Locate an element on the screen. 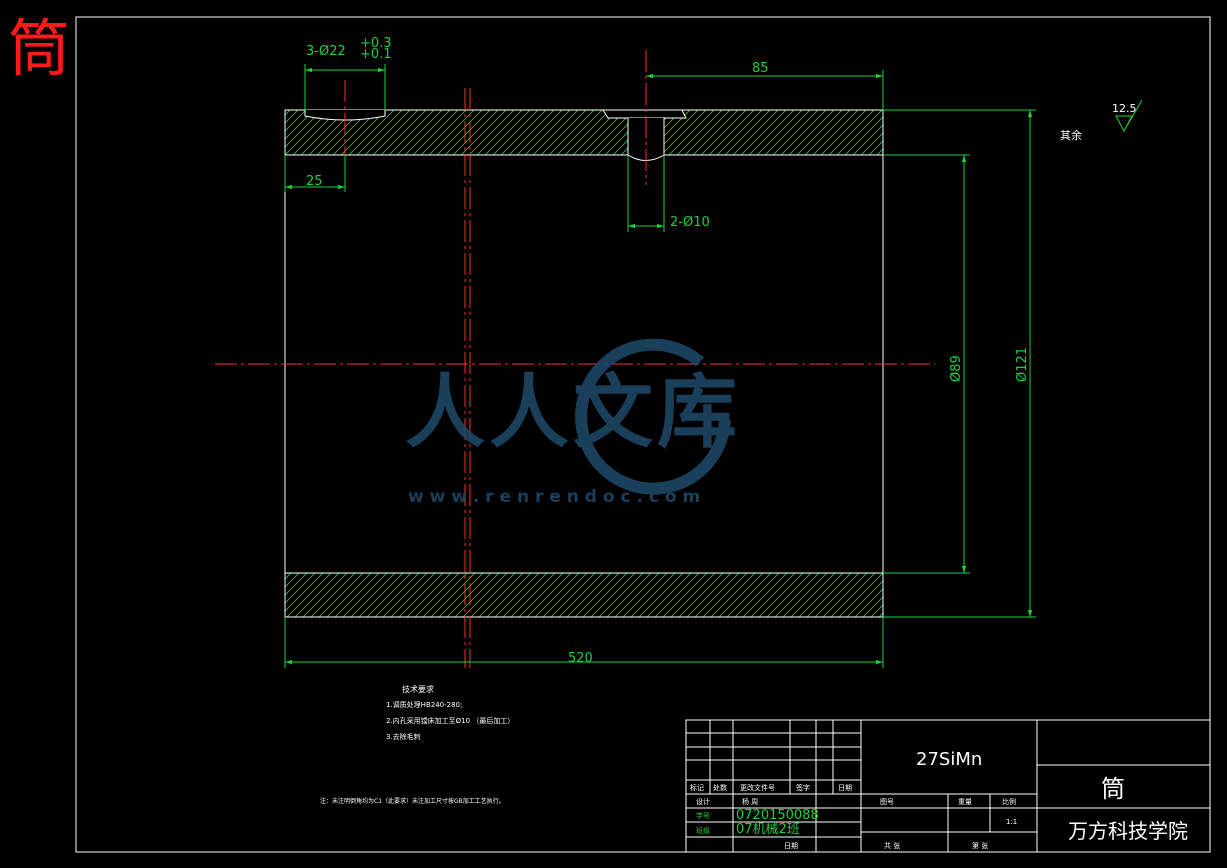 The height and width of the screenshot is (868, 1227). tech-req-item: 1.调质处理HB240-280; is located at coordinates (424, 704).